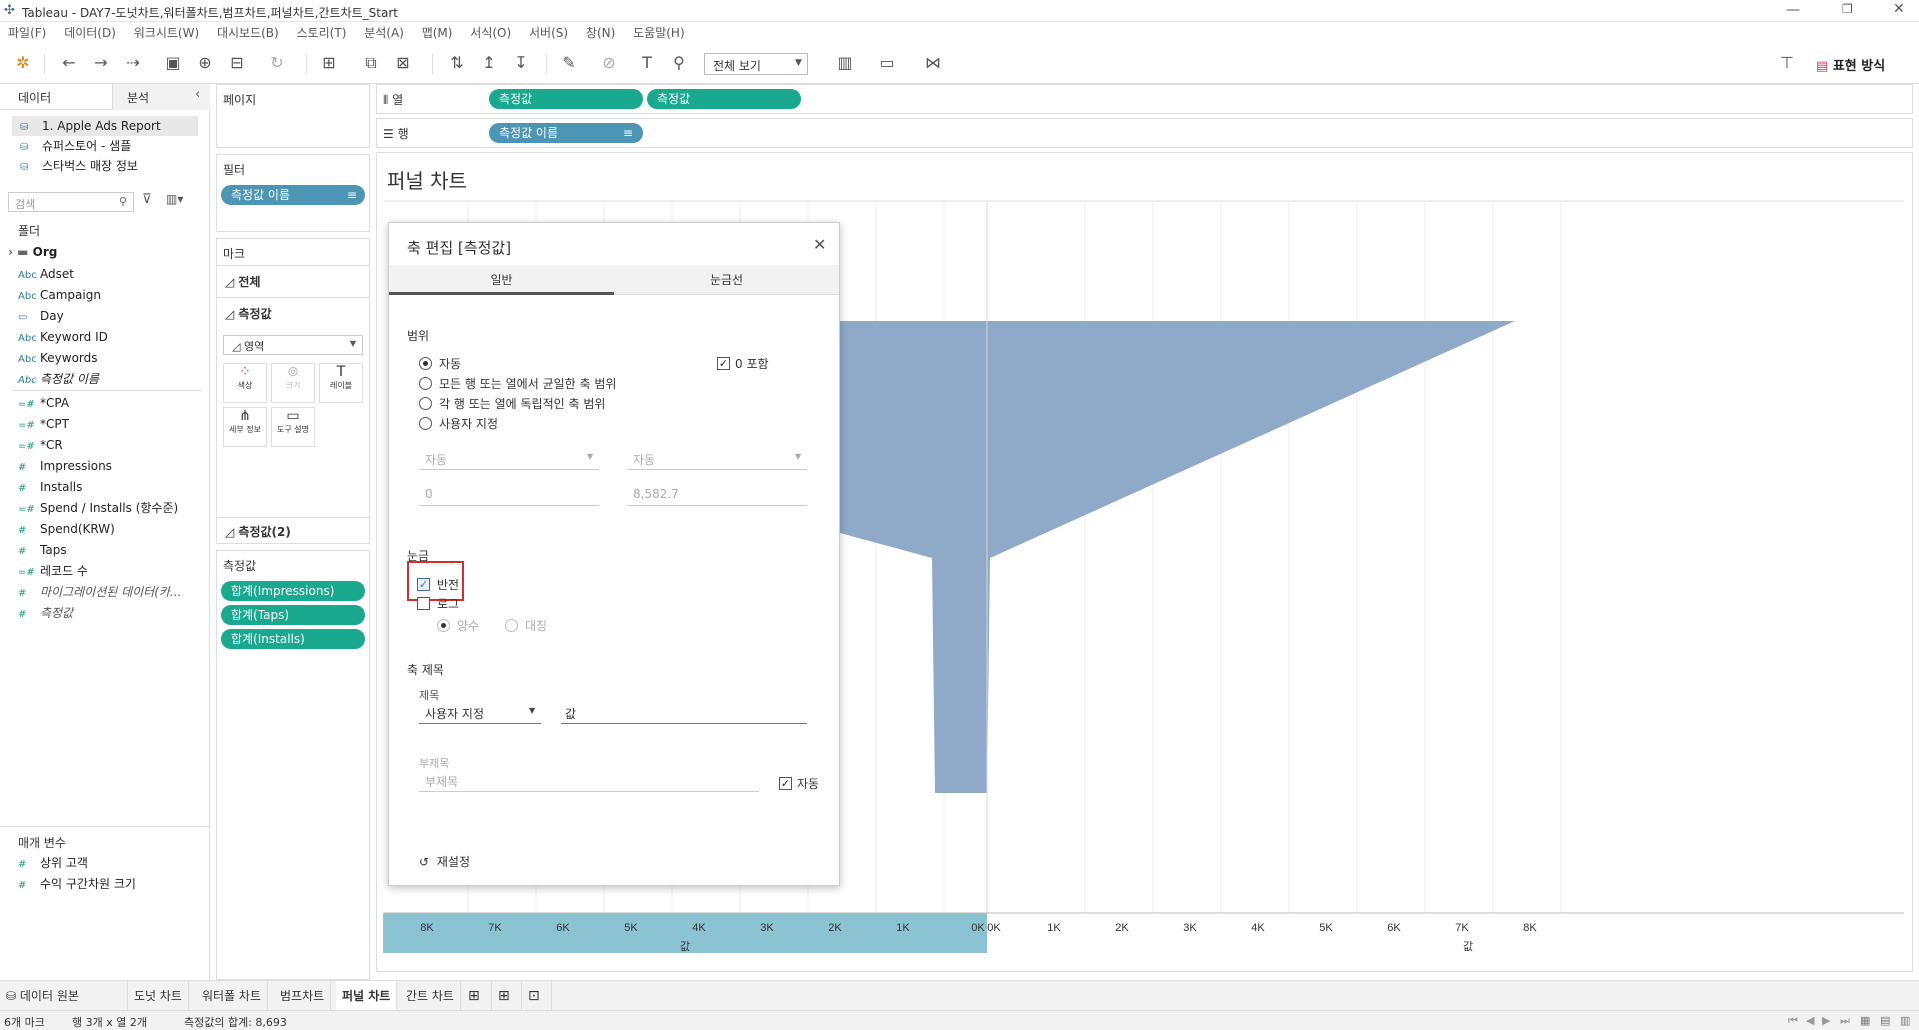  I want to click on fit-dropdown: 전체 보기 ▼, so click(756, 64).